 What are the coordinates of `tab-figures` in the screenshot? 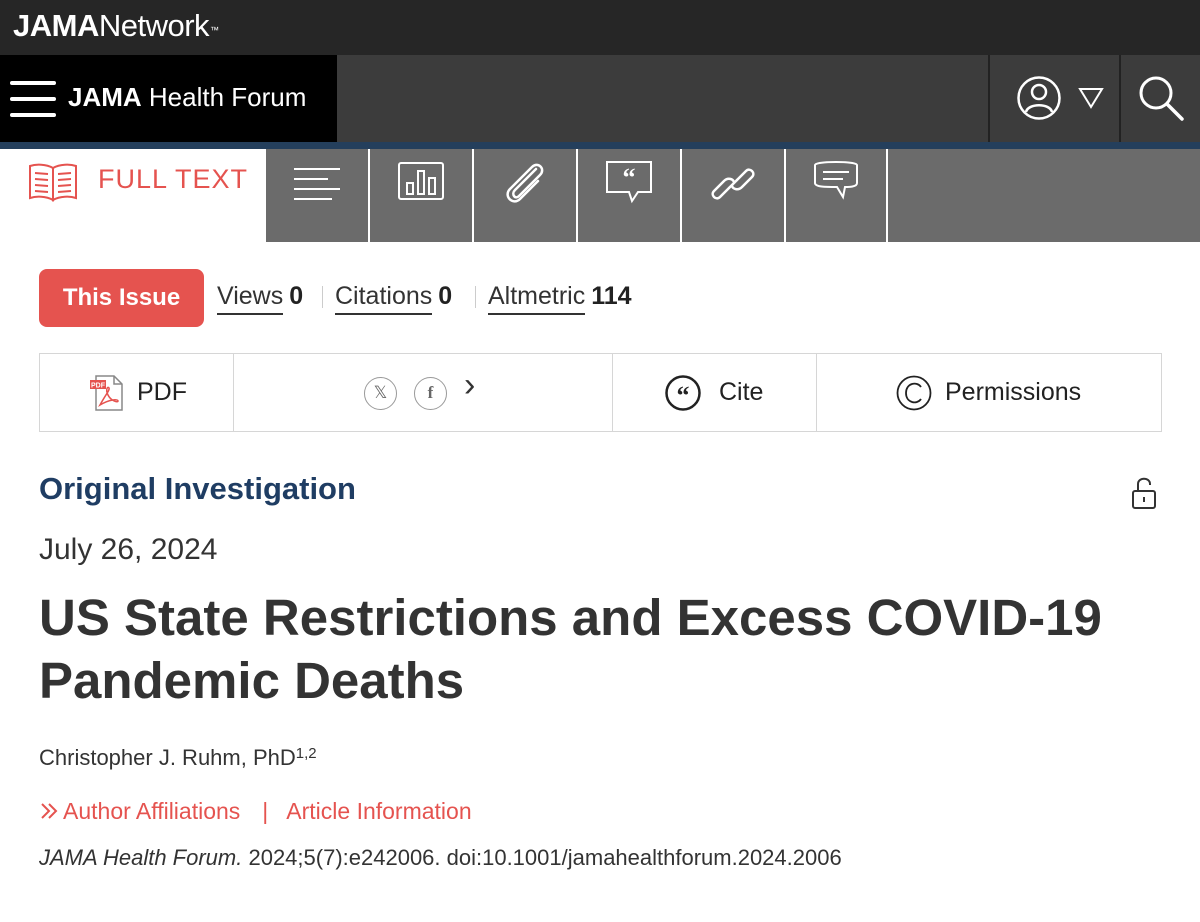 It's located at (421, 195).